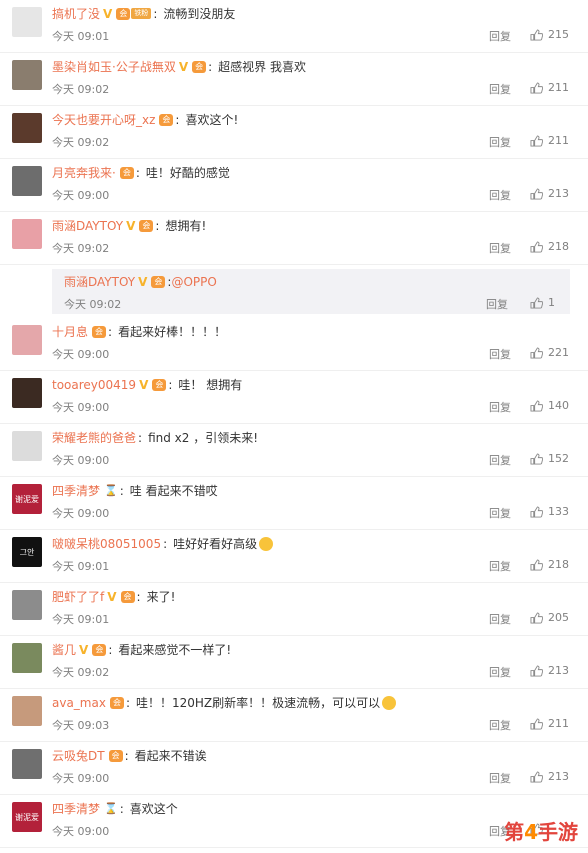 This screenshot has height=853, width=588. I want to click on comment-header: 四季清梦 ⌛: 喜欢这个, so click(115, 808).